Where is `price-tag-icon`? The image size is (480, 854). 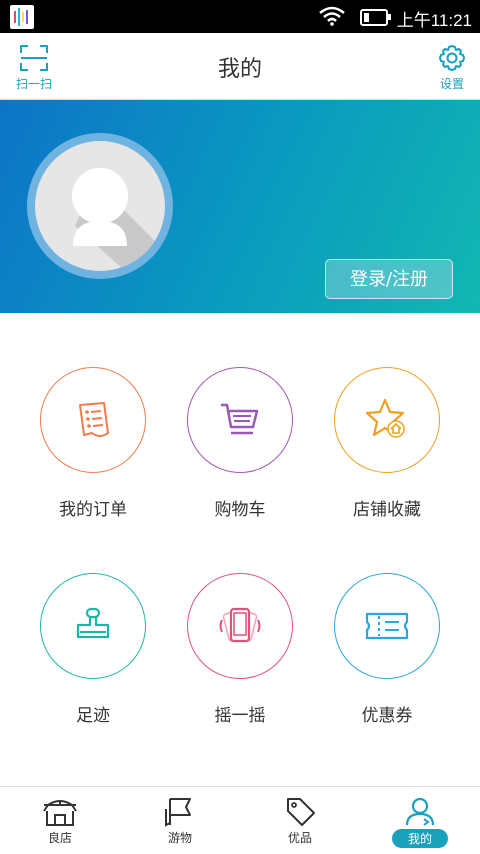 price-tag-icon is located at coordinates (301, 812).